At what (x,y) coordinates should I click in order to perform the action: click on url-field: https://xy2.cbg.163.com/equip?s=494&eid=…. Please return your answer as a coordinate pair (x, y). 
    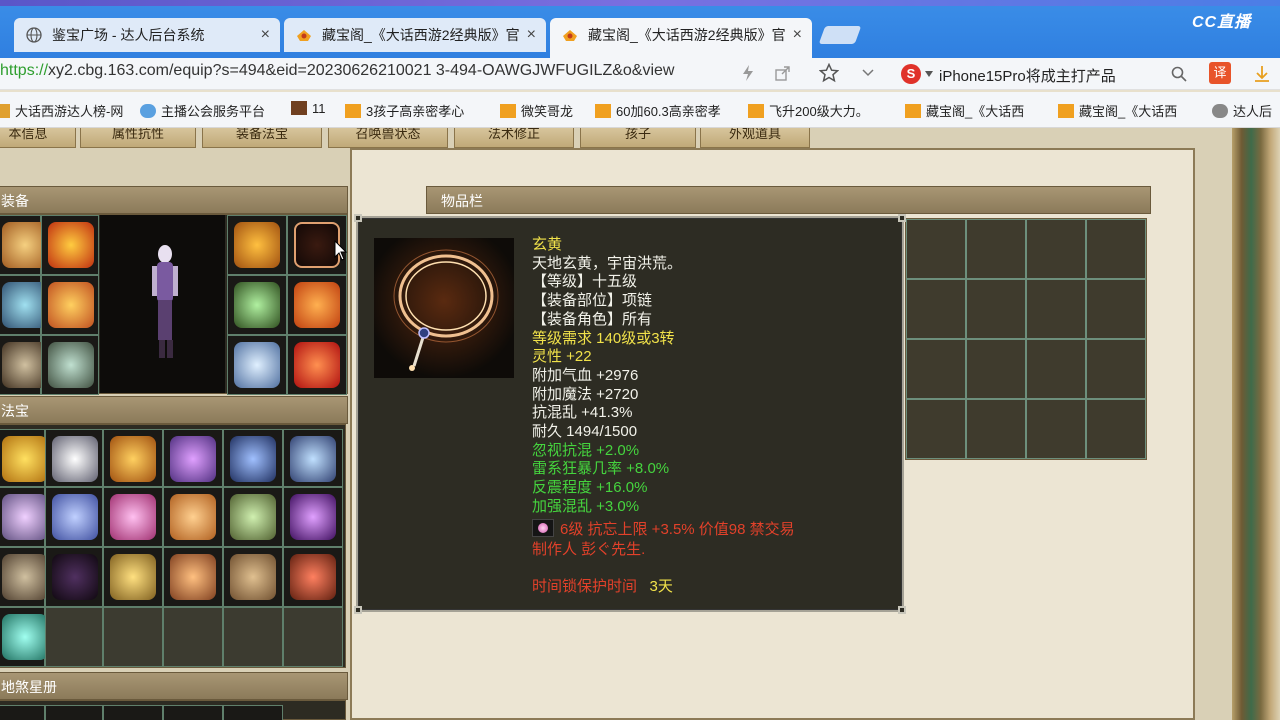
    Looking at the image, I should click on (364, 71).